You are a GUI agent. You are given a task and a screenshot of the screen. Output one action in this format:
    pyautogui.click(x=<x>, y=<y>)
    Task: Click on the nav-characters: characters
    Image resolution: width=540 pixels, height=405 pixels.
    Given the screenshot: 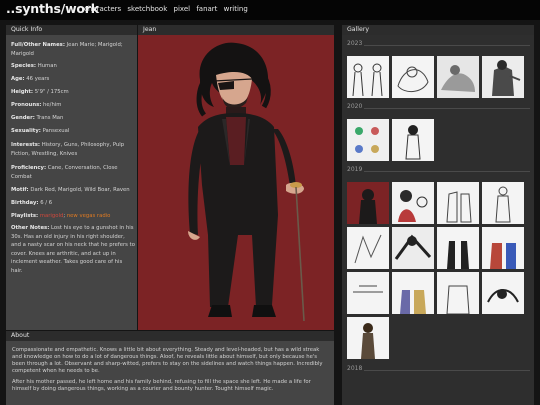 What is the action you would take?
    pyautogui.click(x=102, y=9)
    